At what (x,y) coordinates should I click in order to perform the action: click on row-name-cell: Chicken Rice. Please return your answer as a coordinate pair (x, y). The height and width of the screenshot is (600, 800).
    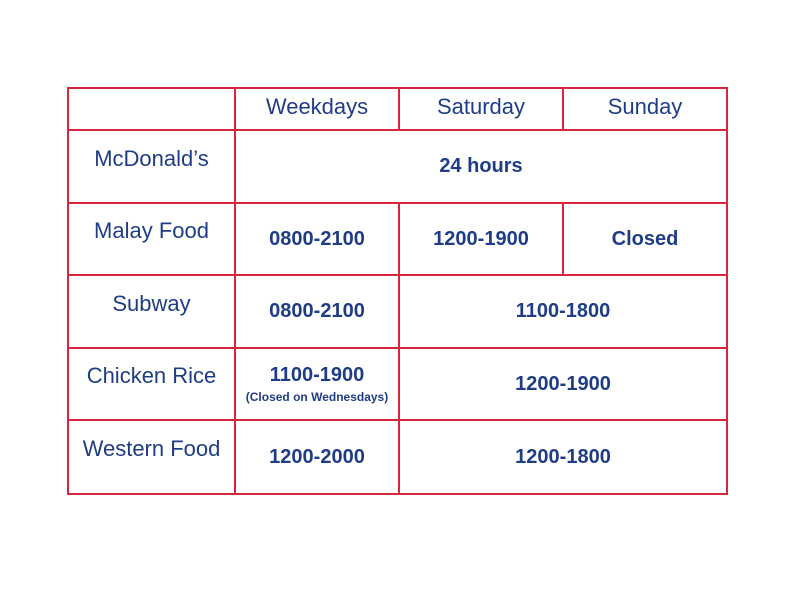
    Looking at the image, I should click on (151, 384).